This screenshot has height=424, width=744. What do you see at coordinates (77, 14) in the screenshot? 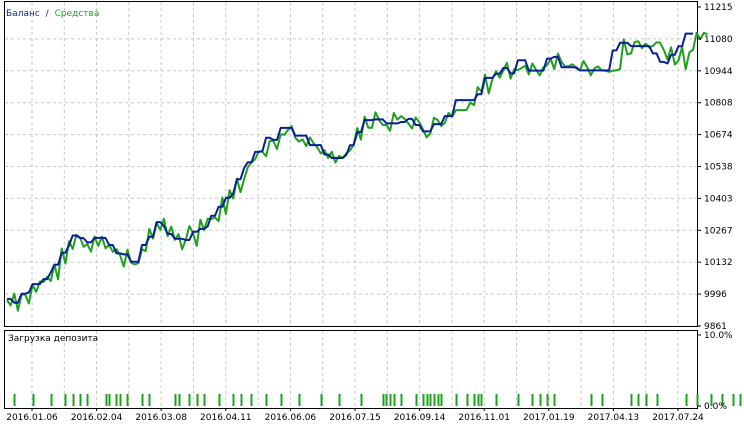
I see `legend-equity: Средства` at bounding box center [77, 14].